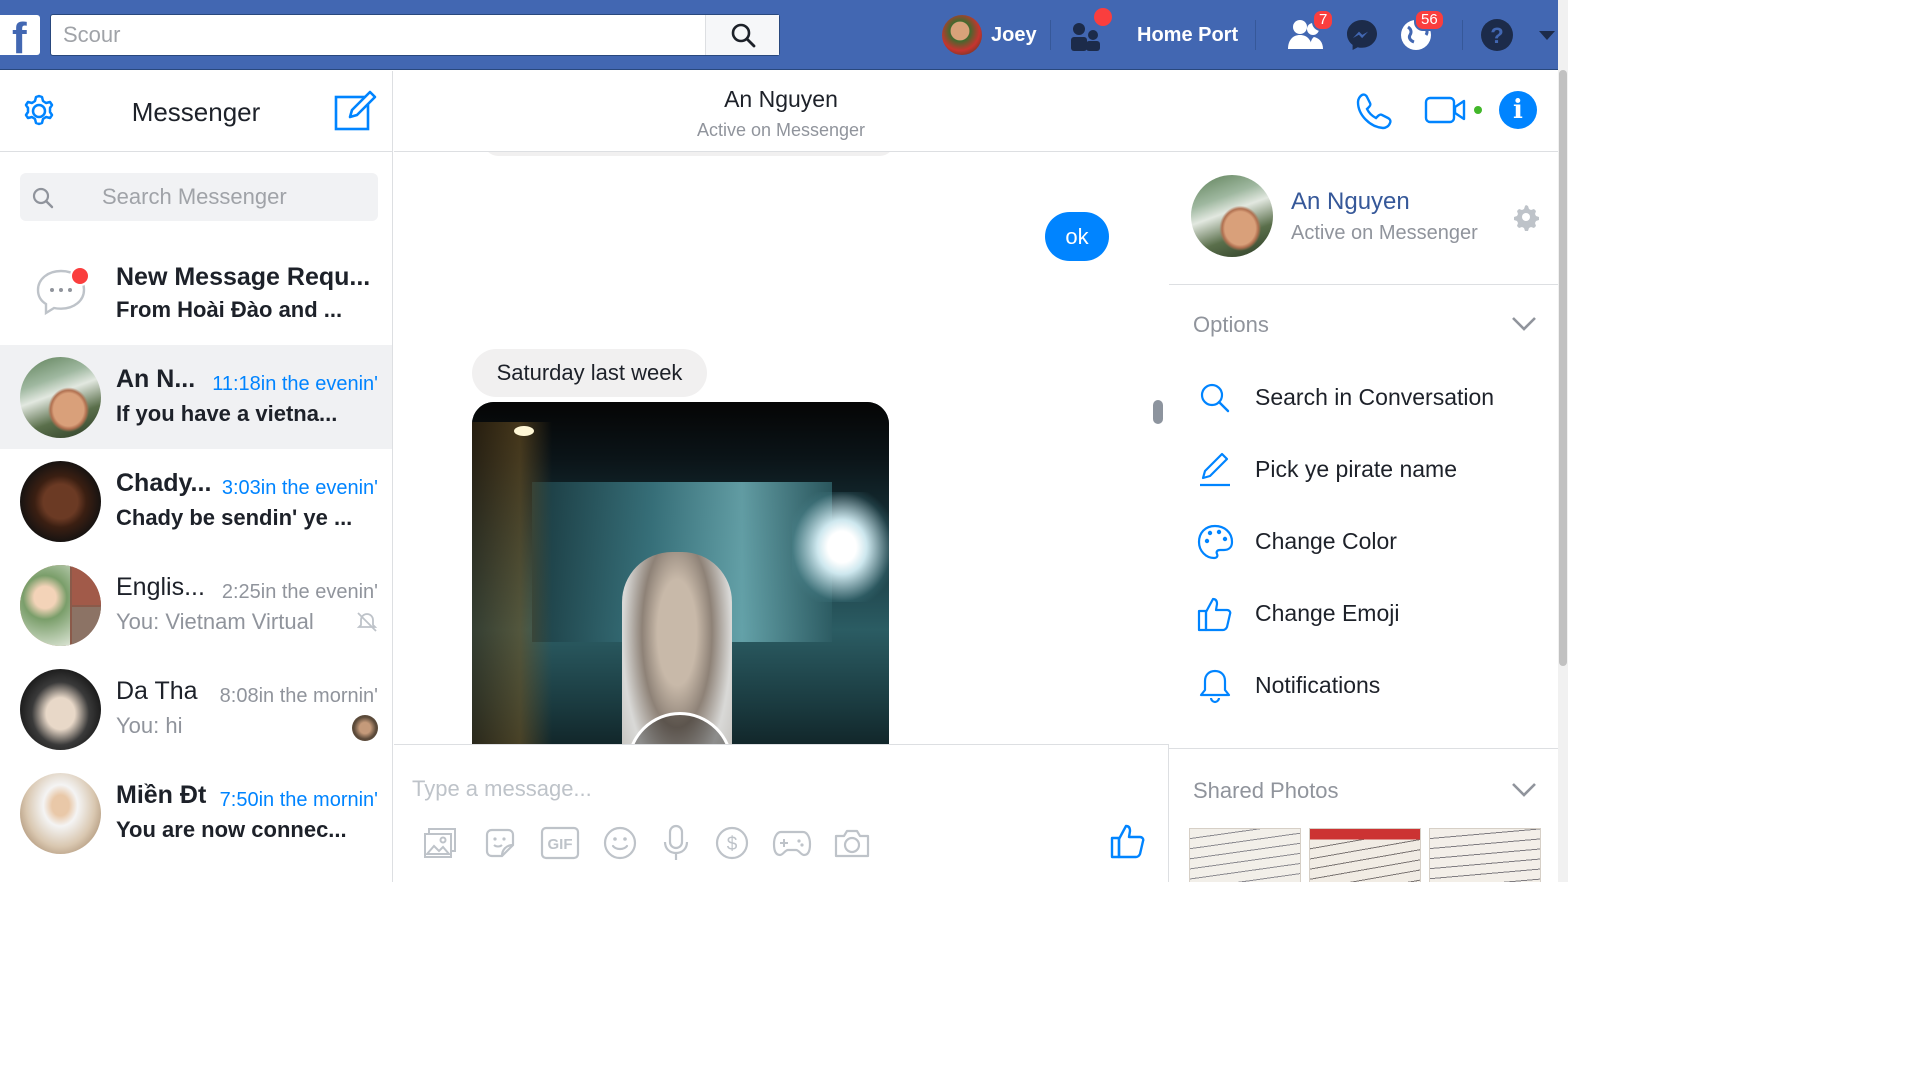 This screenshot has width=1920, height=1080. I want to click on option-nickname: Pick ye pirate name, so click(1363, 470).